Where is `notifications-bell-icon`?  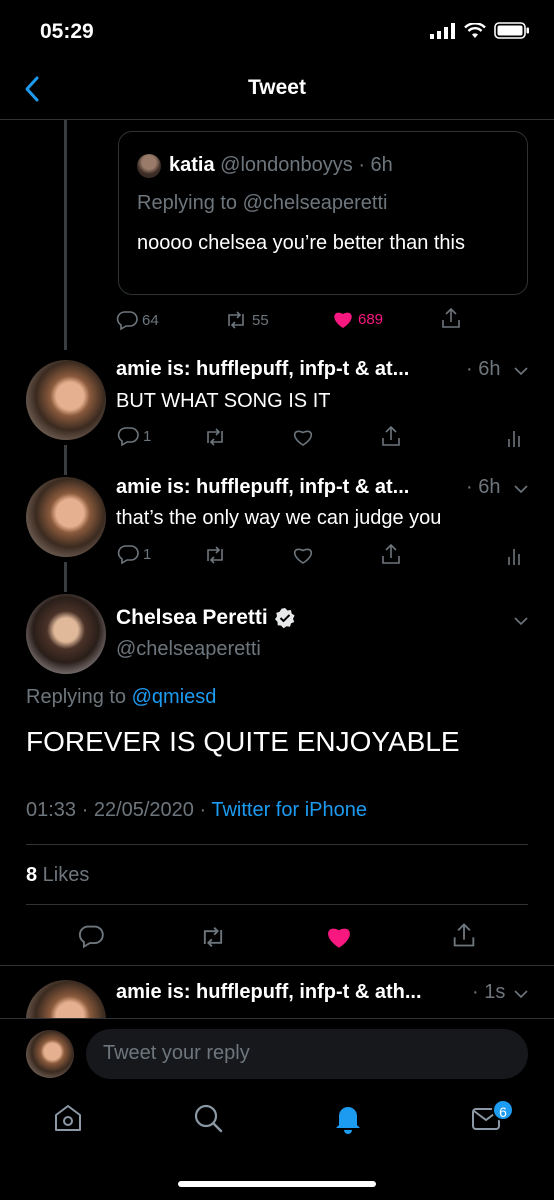 notifications-bell-icon is located at coordinates (348, 1118).